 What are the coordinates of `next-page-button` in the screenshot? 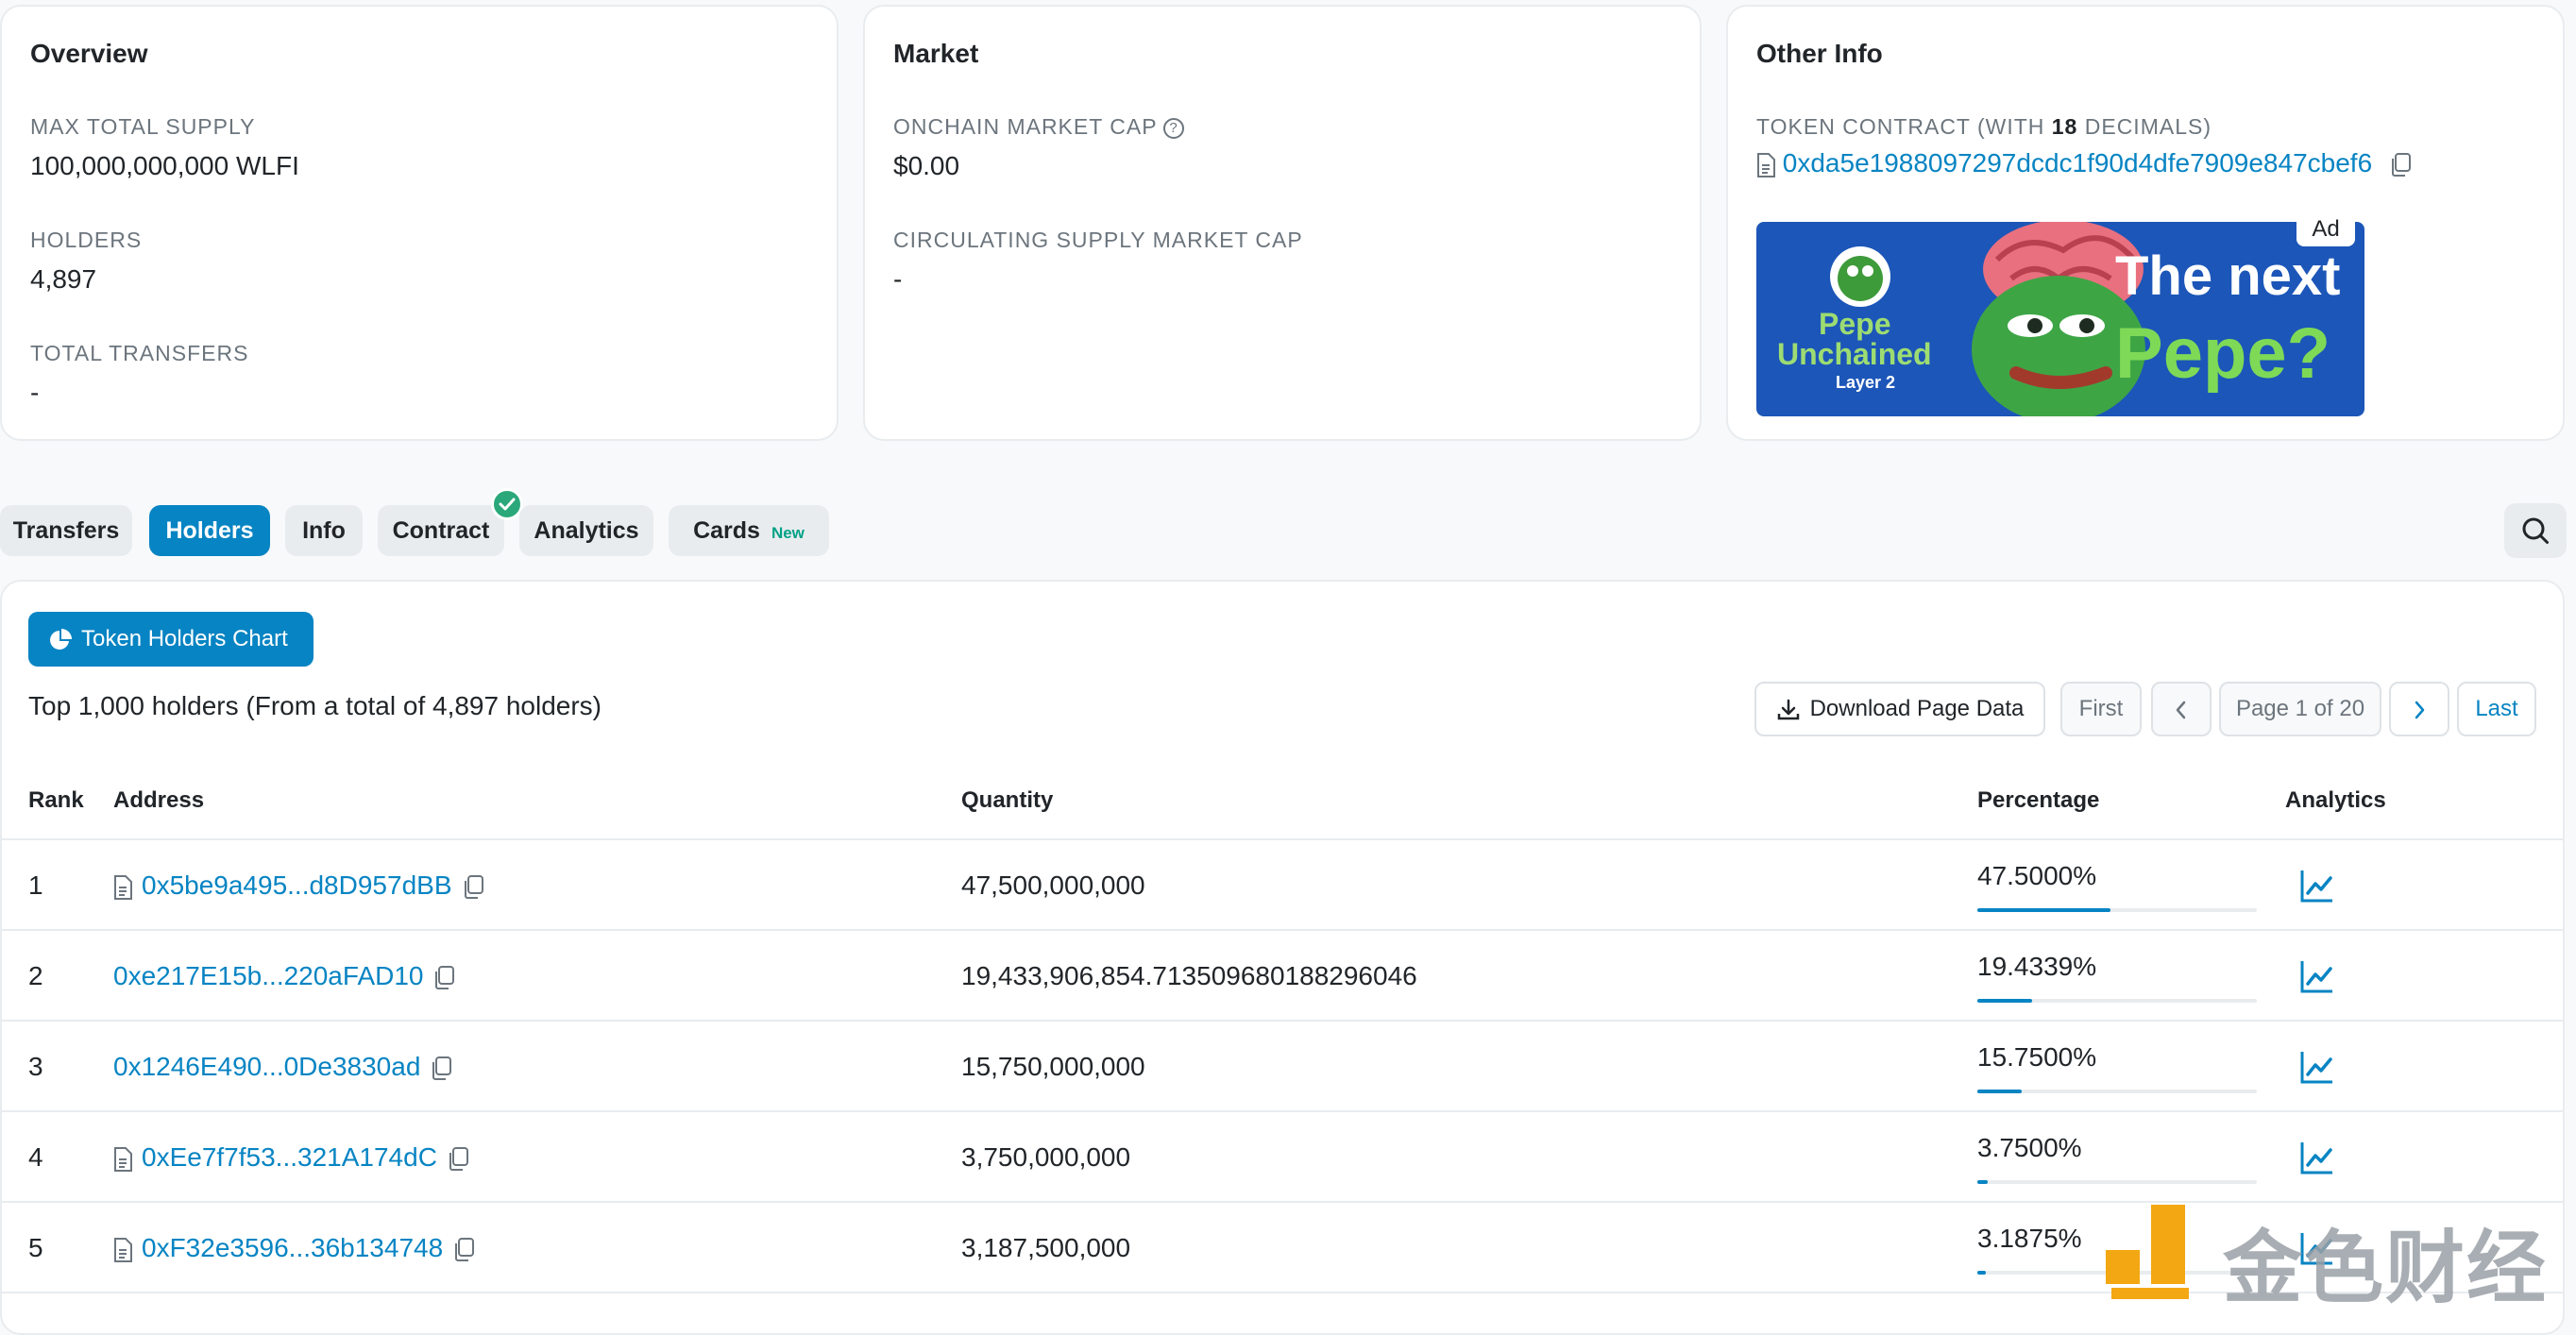 It's located at (2419, 709).